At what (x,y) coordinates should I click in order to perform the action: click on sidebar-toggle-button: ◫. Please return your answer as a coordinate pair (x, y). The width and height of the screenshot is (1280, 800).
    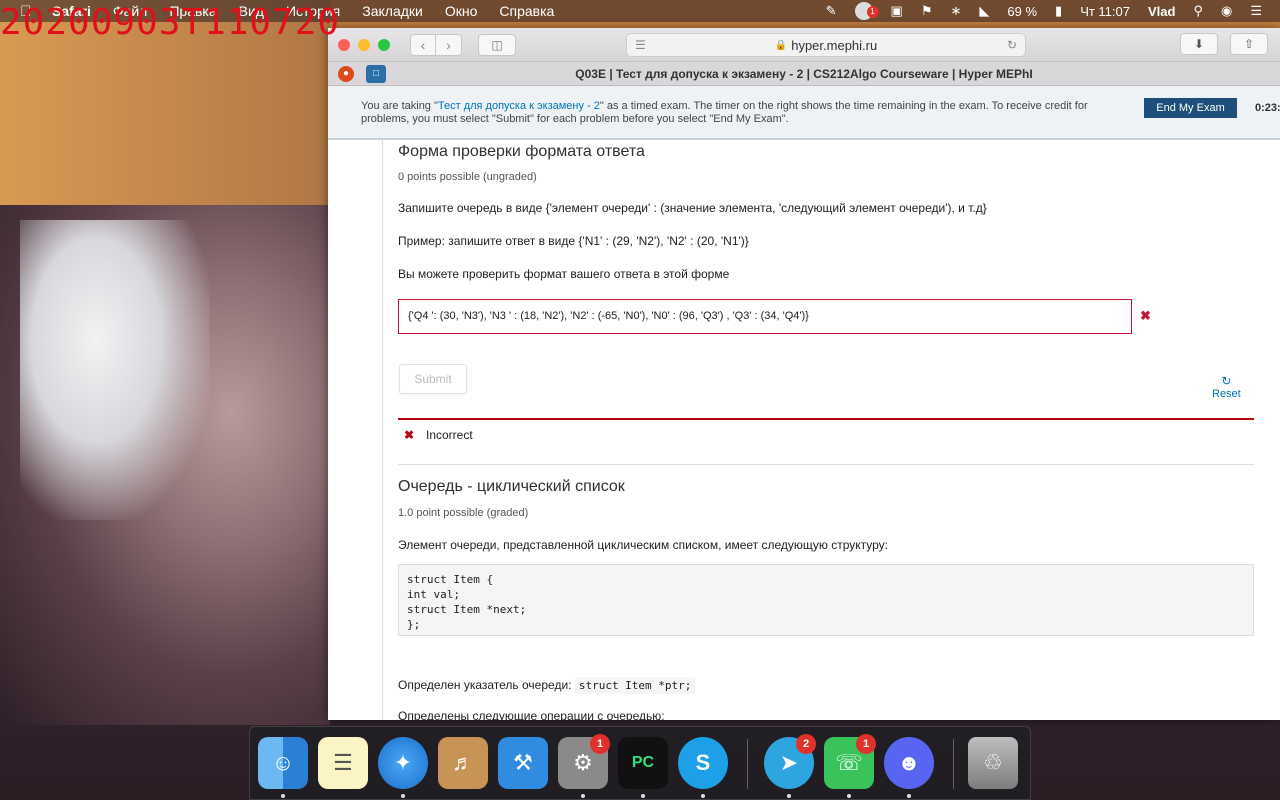
    Looking at the image, I should click on (497, 44).